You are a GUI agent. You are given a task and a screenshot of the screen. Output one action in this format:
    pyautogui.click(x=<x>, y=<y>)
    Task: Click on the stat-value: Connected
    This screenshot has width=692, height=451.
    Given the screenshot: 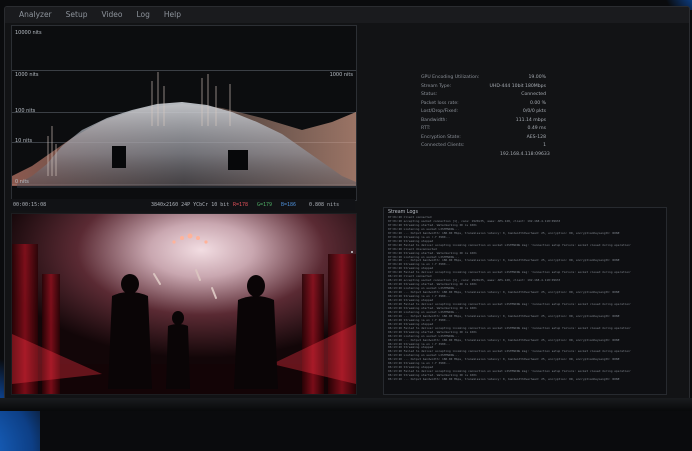 What is the action you would take?
    pyautogui.click(x=533, y=94)
    